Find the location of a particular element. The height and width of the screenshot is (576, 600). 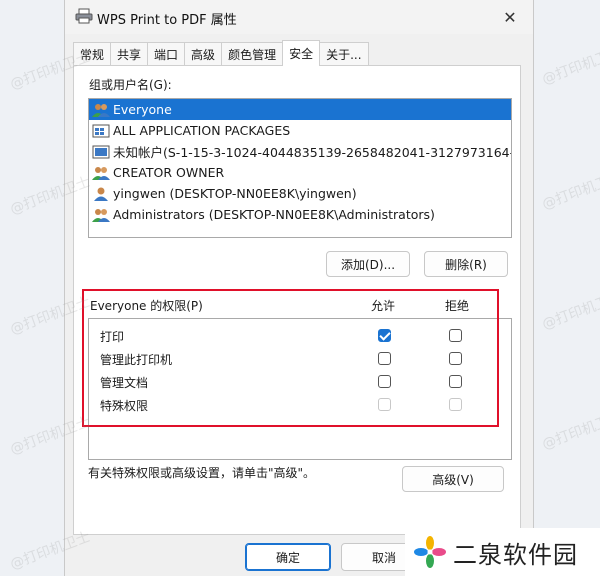

permission-name: 管理此打印机 is located at coordinates (136, 360).